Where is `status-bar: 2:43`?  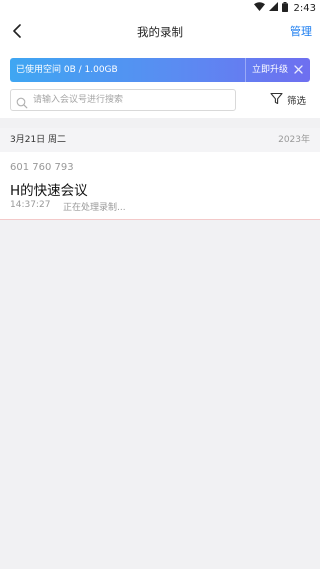 status-bar: 2:43 is located at coordinates (160, 8).